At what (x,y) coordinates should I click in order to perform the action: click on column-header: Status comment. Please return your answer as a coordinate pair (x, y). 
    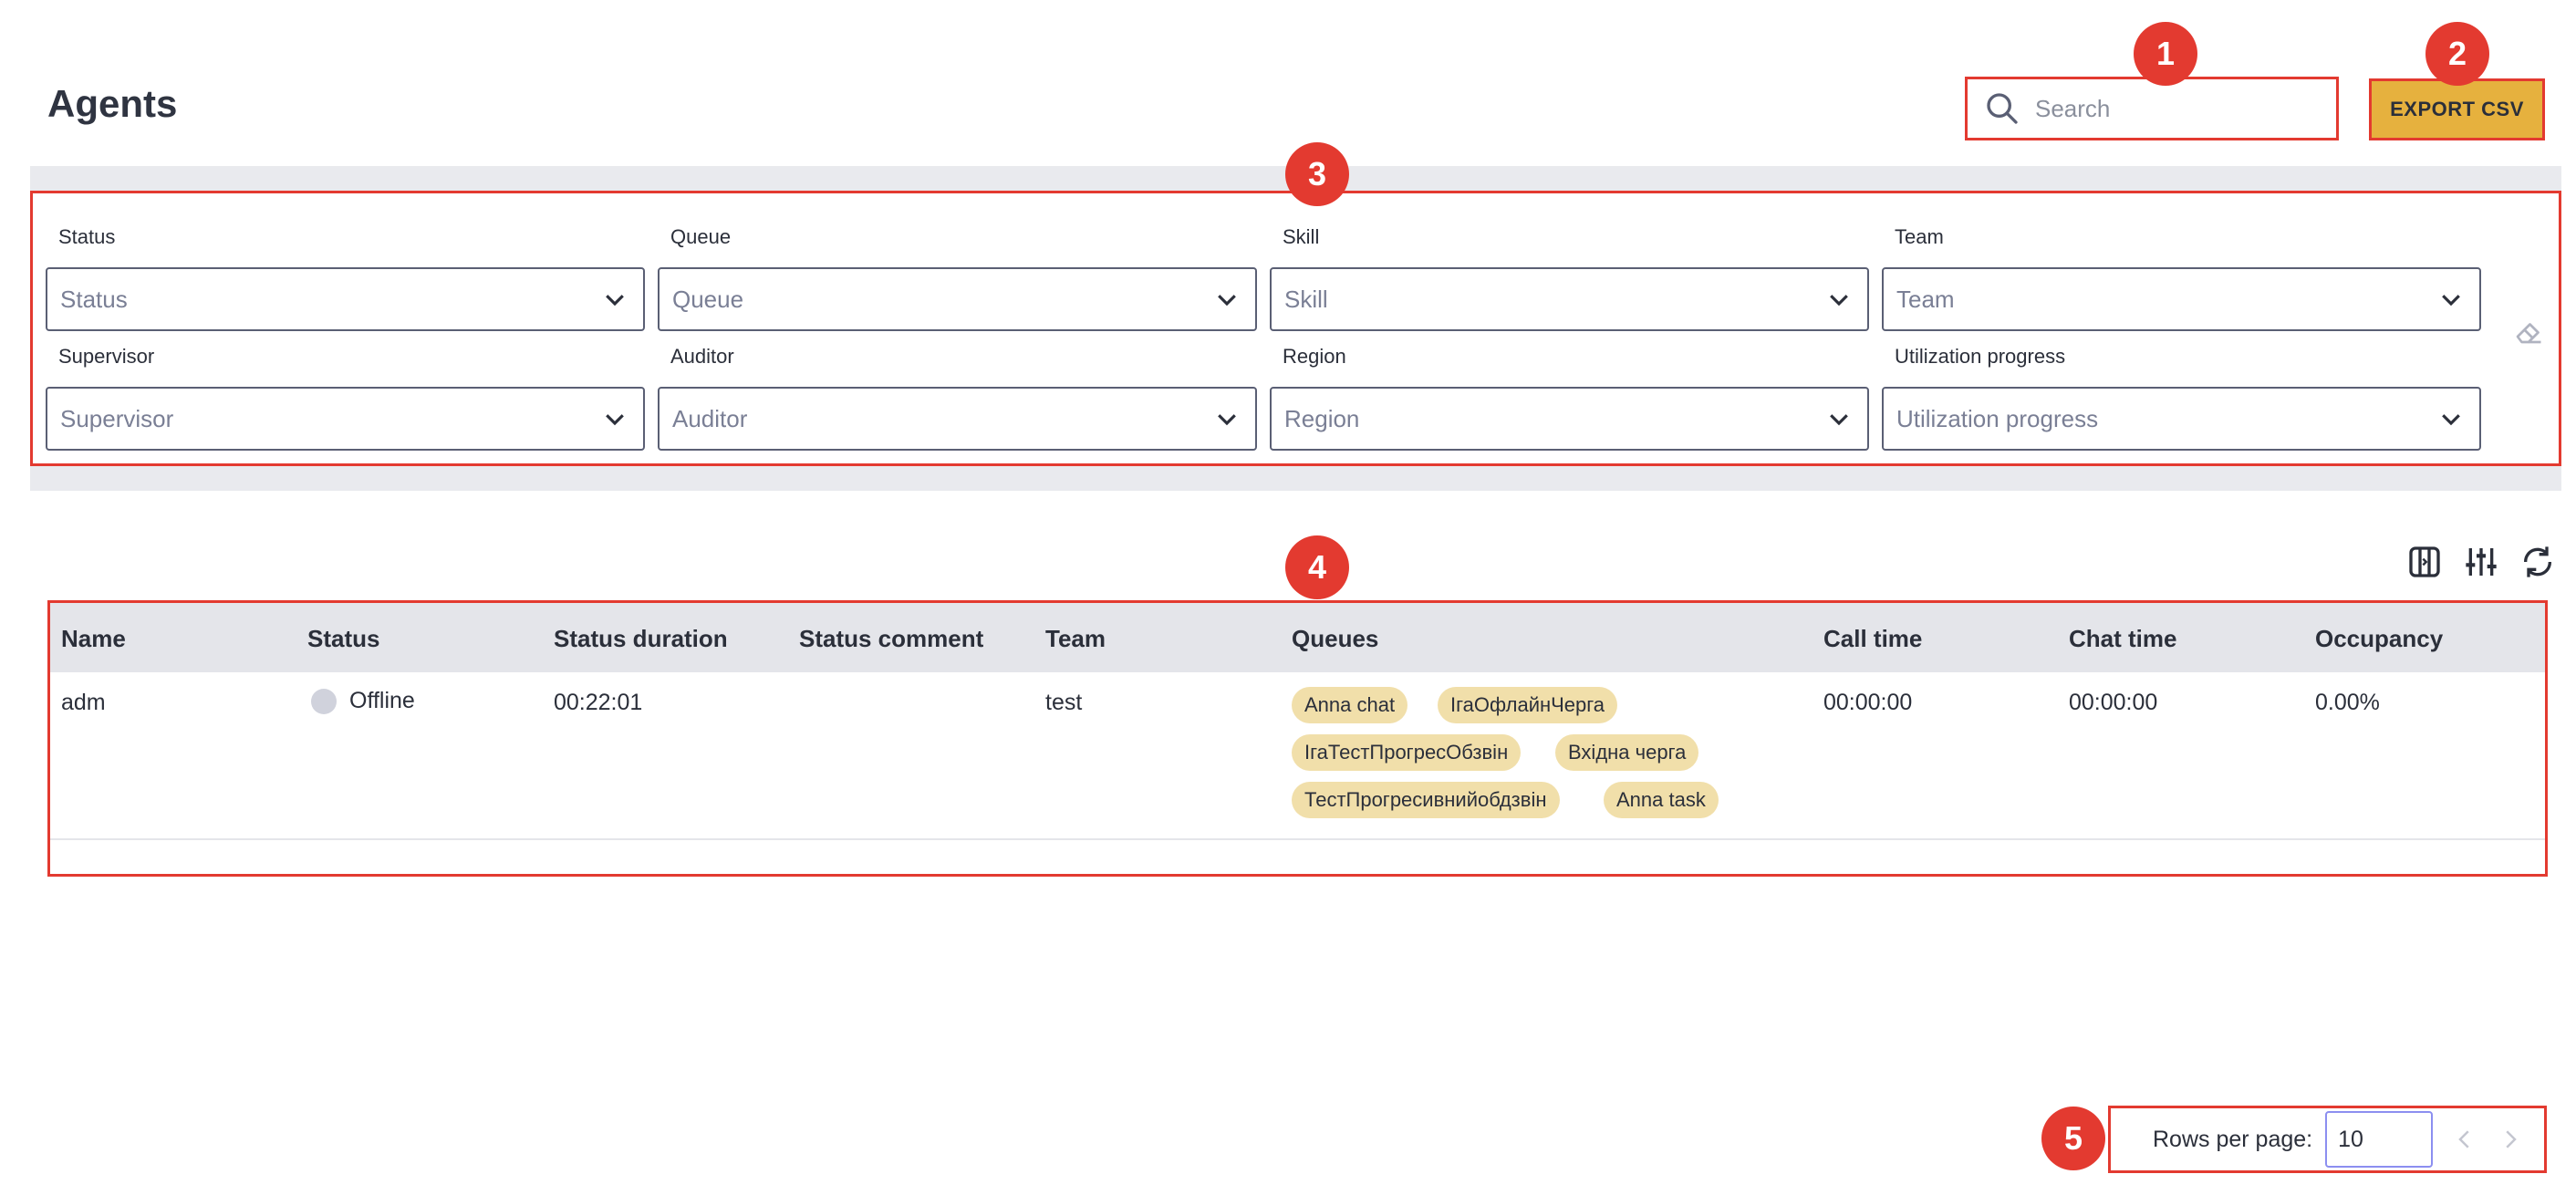
    Looking at the image, I should click on (891, 639).